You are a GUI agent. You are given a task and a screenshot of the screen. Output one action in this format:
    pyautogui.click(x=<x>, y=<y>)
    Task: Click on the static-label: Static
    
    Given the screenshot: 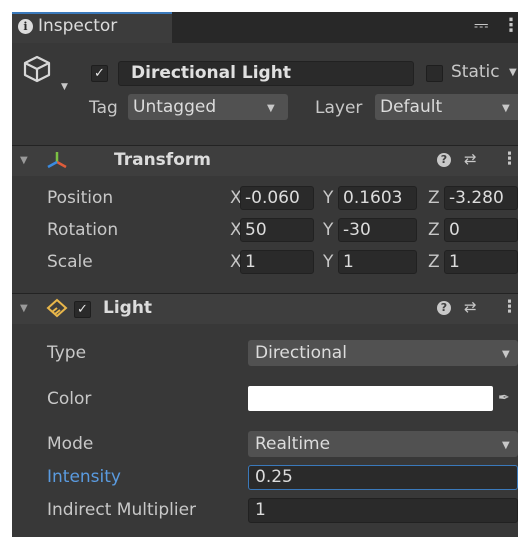 What is the action you would take?
    pyautogui.click(x=475, y=72)
    